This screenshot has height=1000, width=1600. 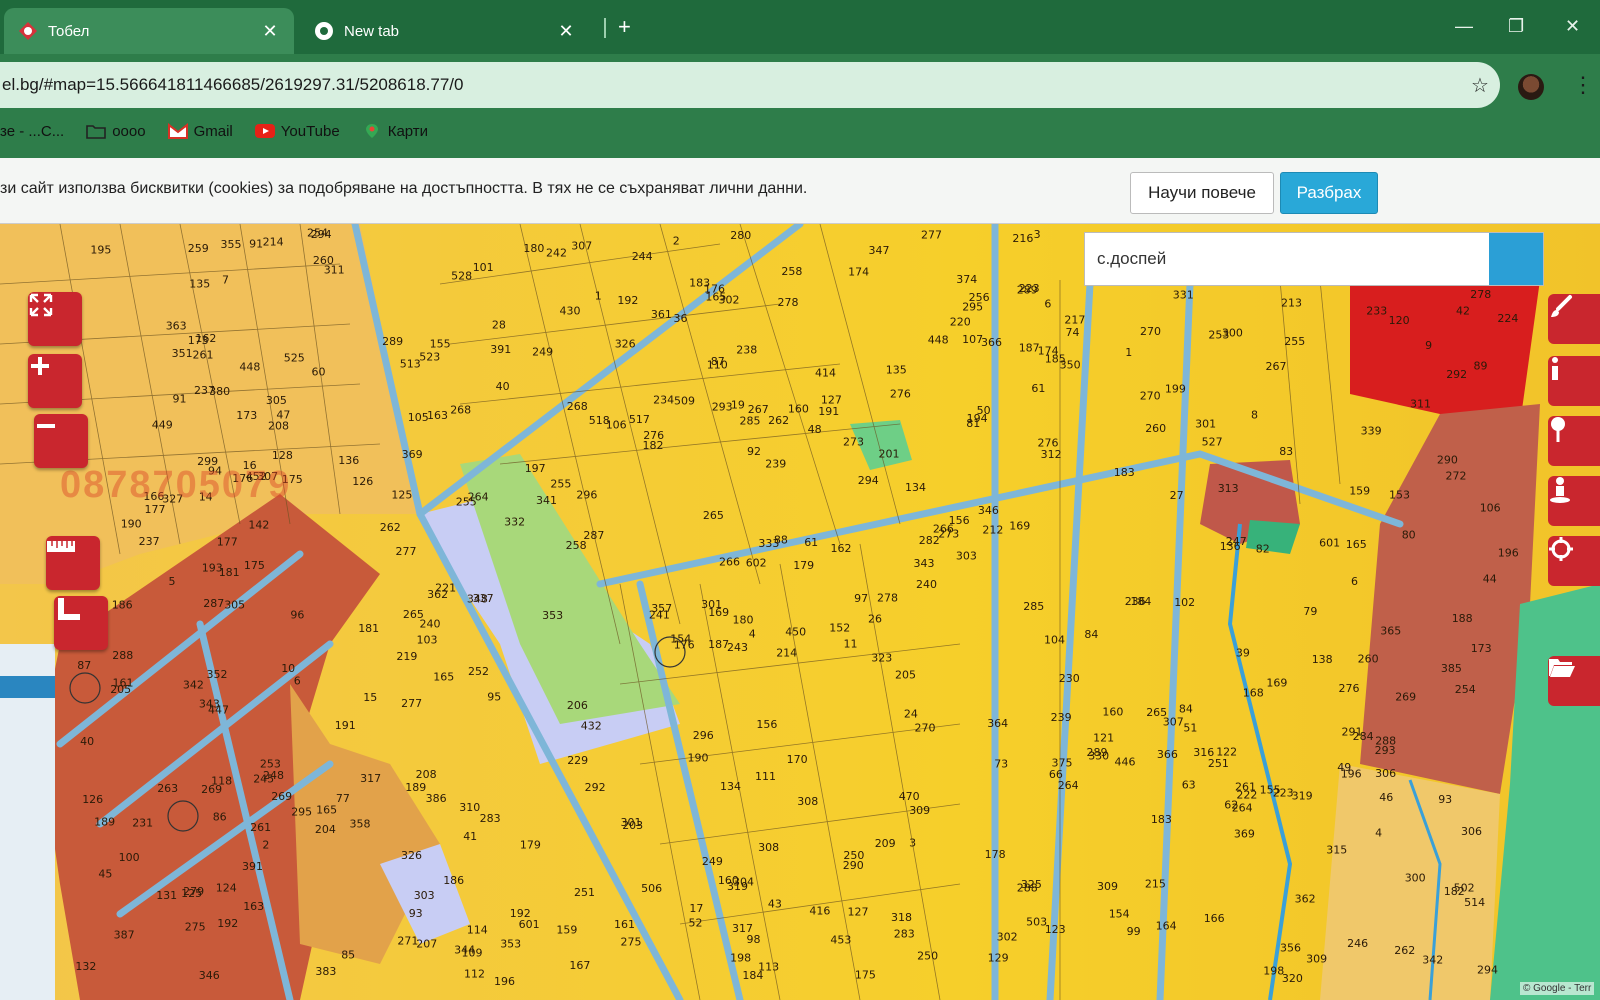 I want to click on parcel-number-label: 358, so click(x=360, y=824).